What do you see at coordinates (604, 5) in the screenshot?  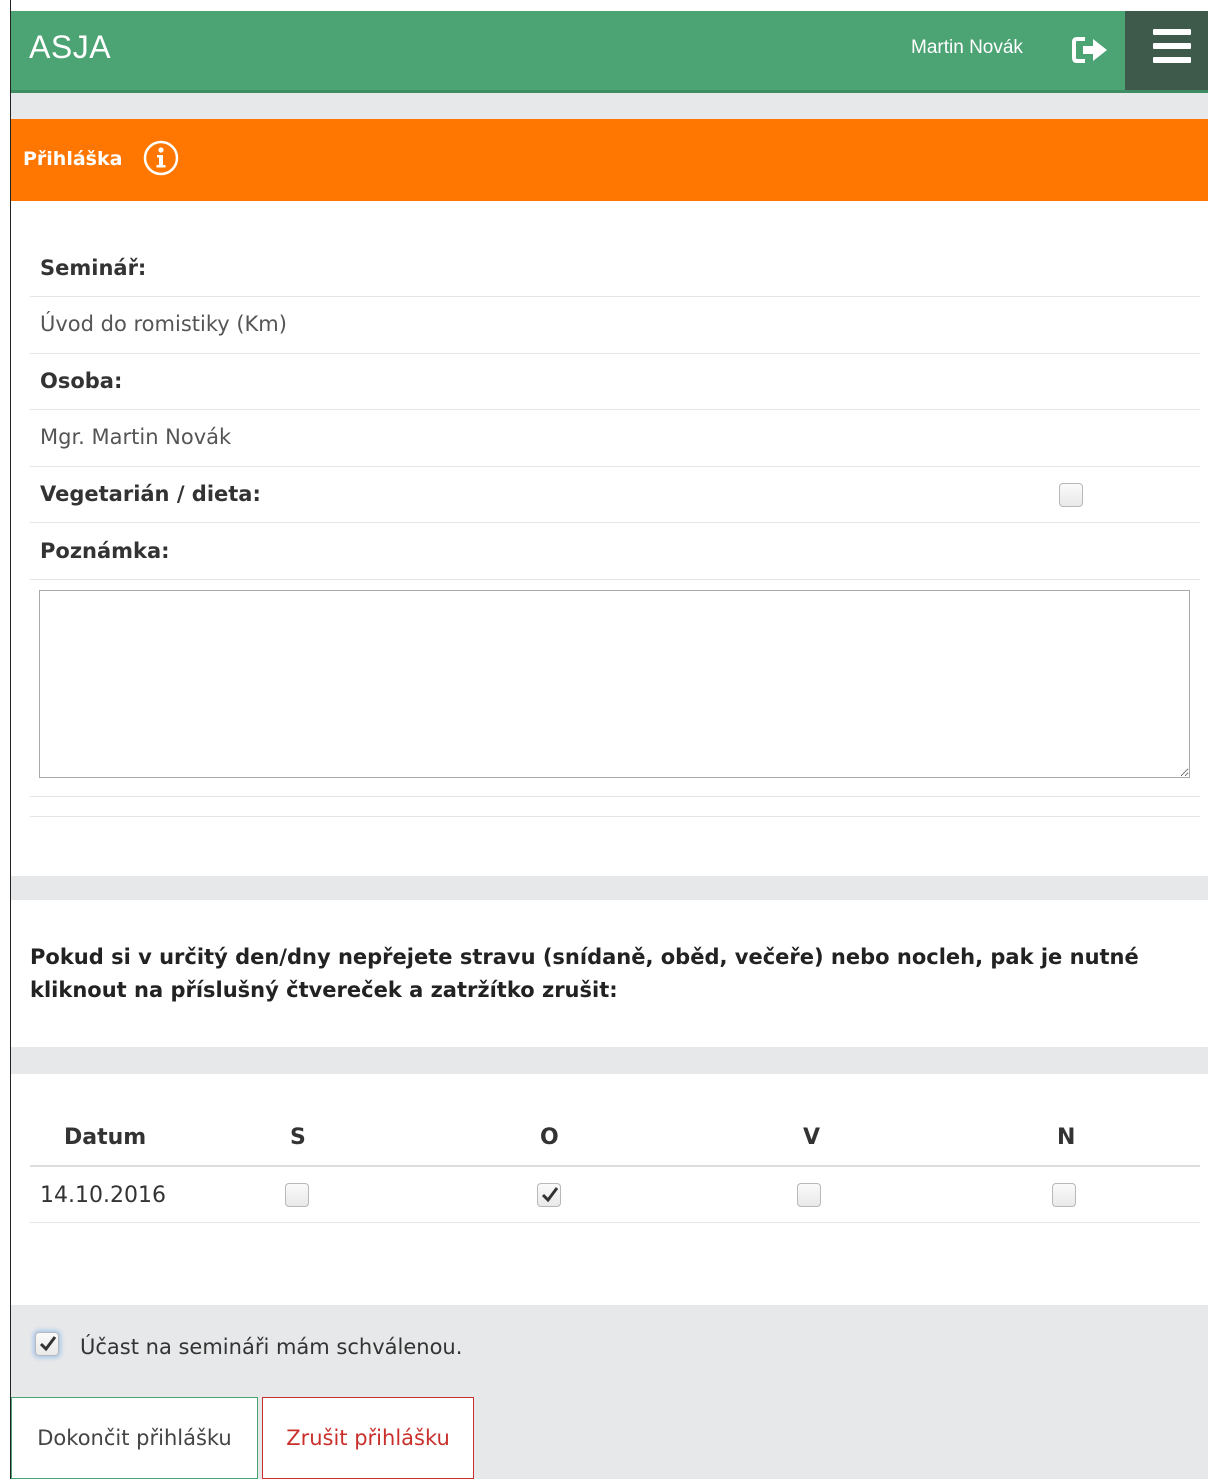 I see `window-frame-top` at bounding box center [604, 5].